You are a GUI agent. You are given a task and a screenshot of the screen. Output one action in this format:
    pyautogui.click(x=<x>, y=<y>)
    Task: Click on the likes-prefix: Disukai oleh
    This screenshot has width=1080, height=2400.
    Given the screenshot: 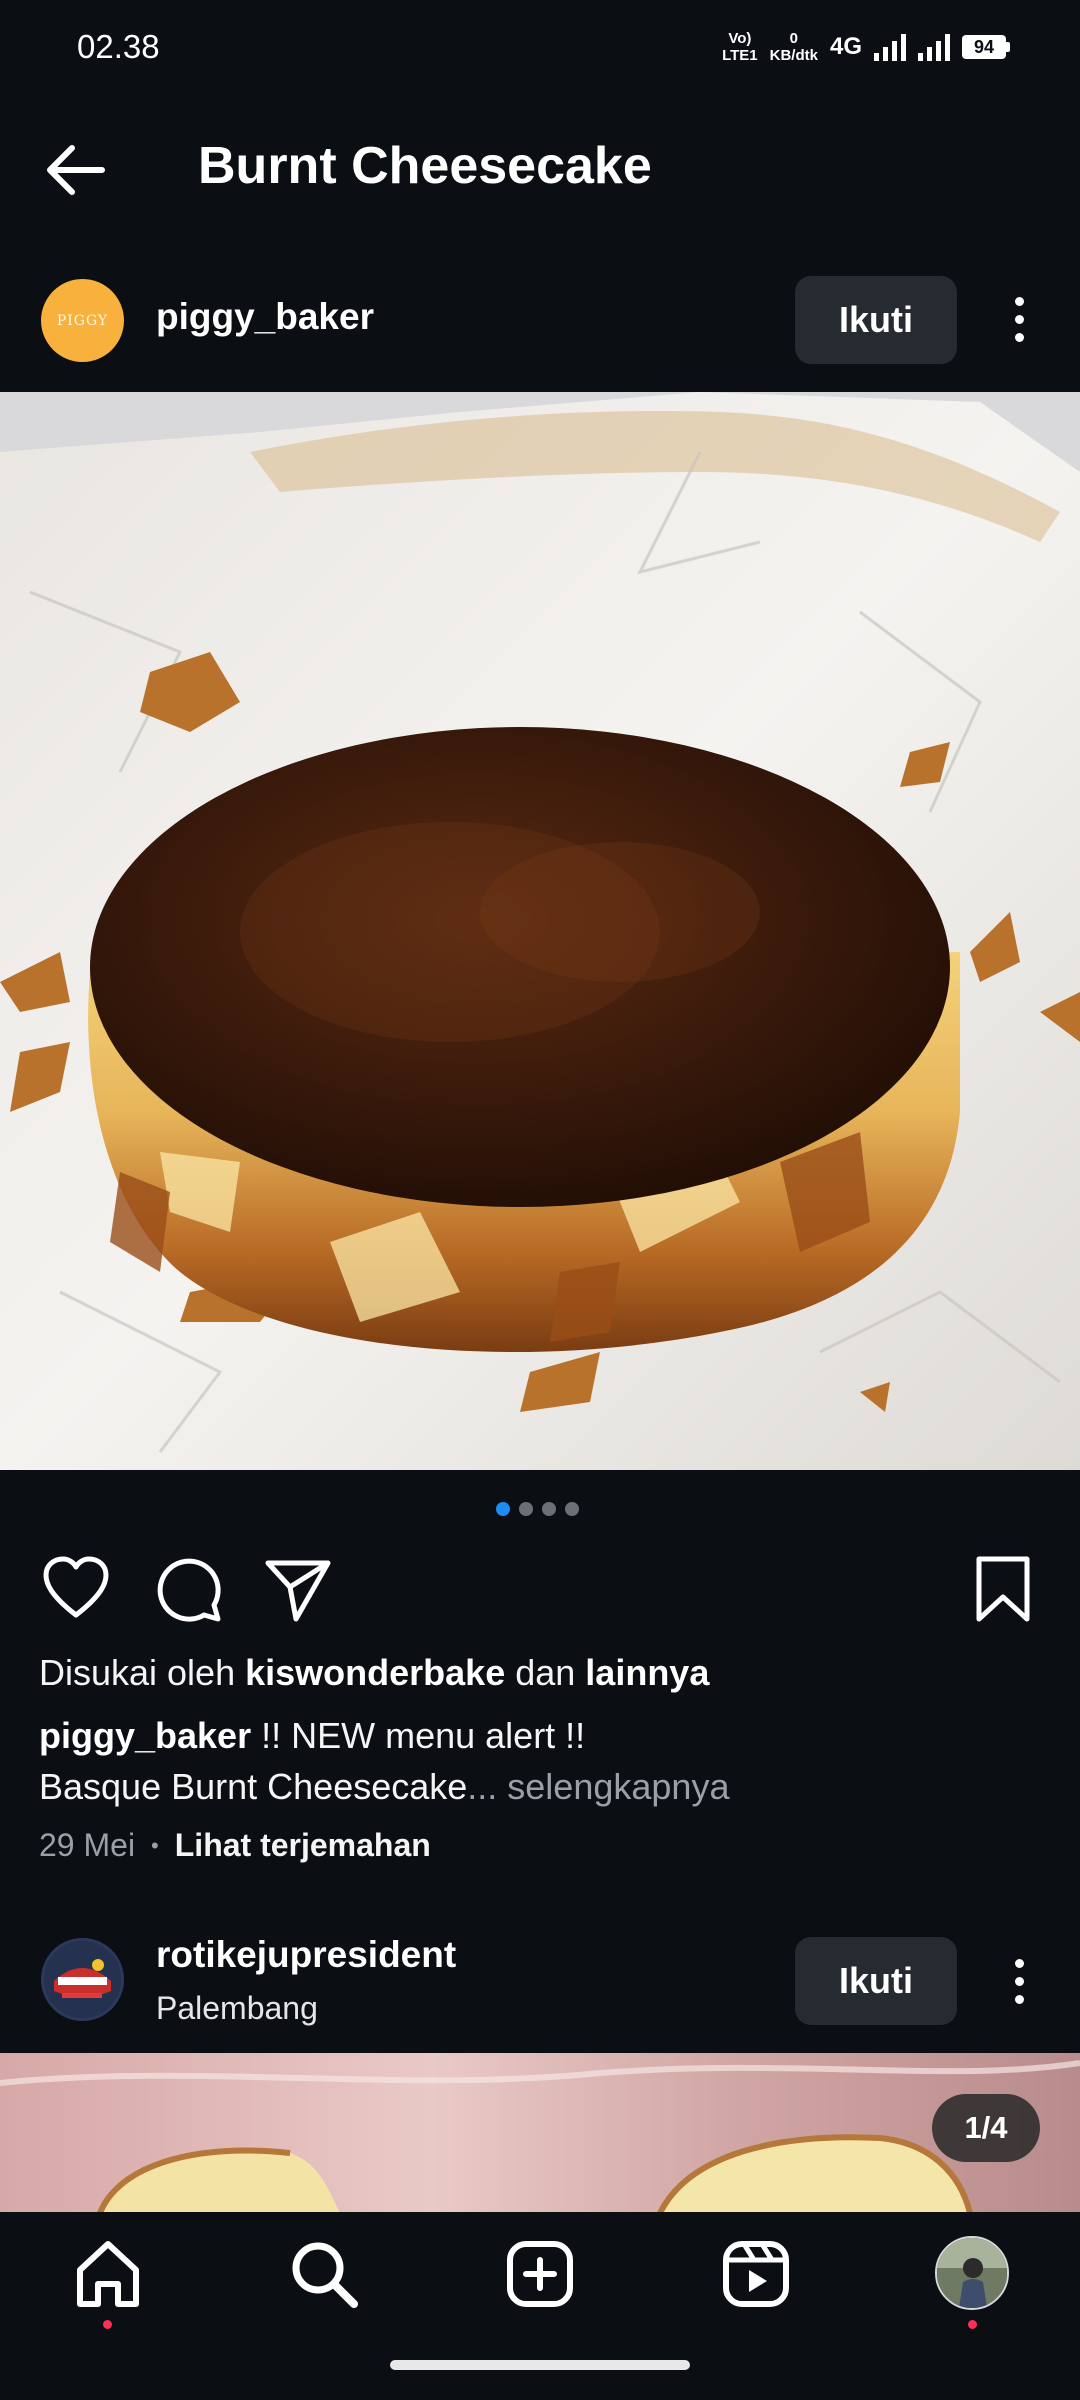 What is the action you would take?
    pyautogui.click(x=142, y=1672)
    